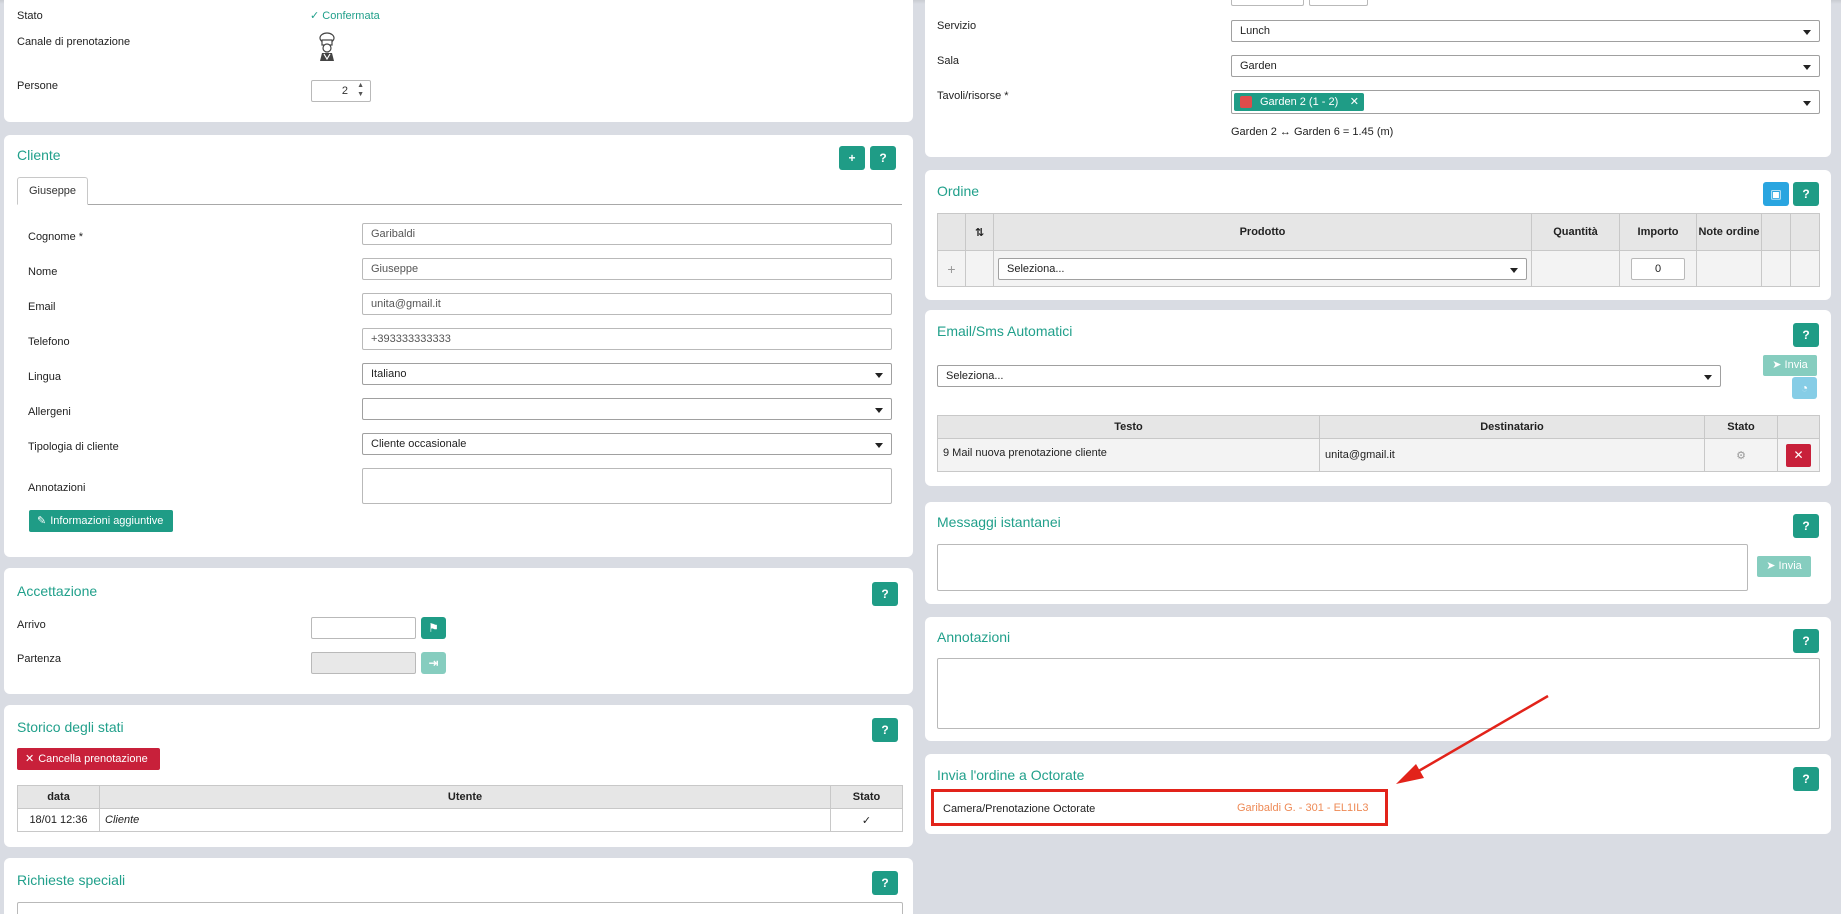 This screenshot has height=914, width=1841. I want to click on arrivo-label: Arrivo, so click(31, 625).